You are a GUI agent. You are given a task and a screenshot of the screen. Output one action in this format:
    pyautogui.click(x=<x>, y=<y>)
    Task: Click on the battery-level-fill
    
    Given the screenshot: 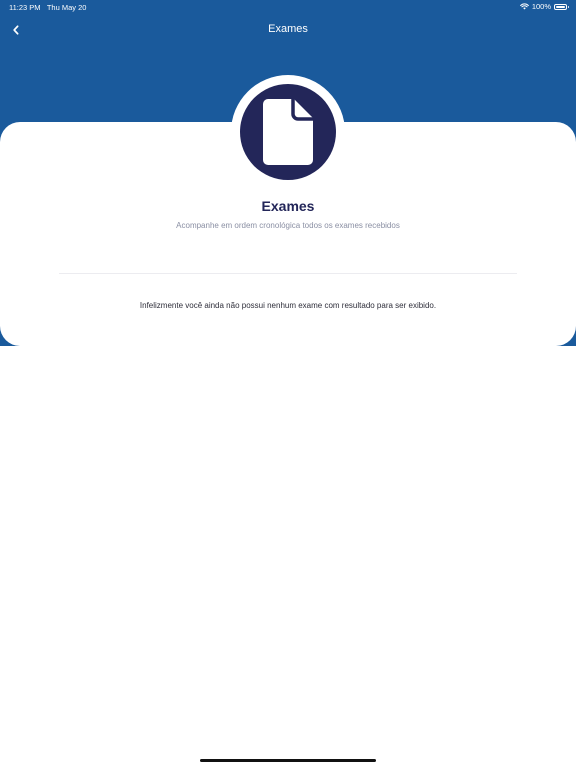 What is the action you would take?
    pyautogui.click(x=560, y=6)
    